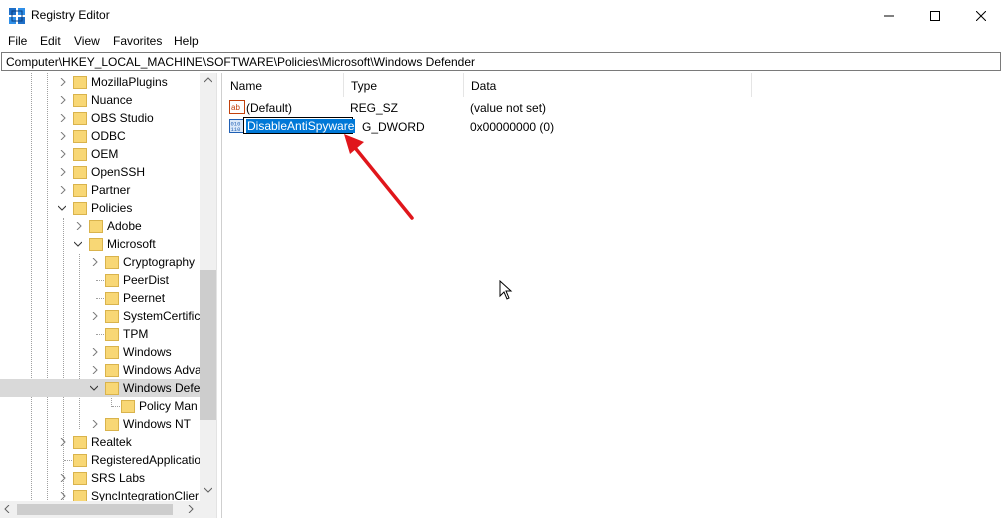  Describe the element at coordinates (159, 262) in the screenshot. I see `tree-item-label: Cryptography` at that location.